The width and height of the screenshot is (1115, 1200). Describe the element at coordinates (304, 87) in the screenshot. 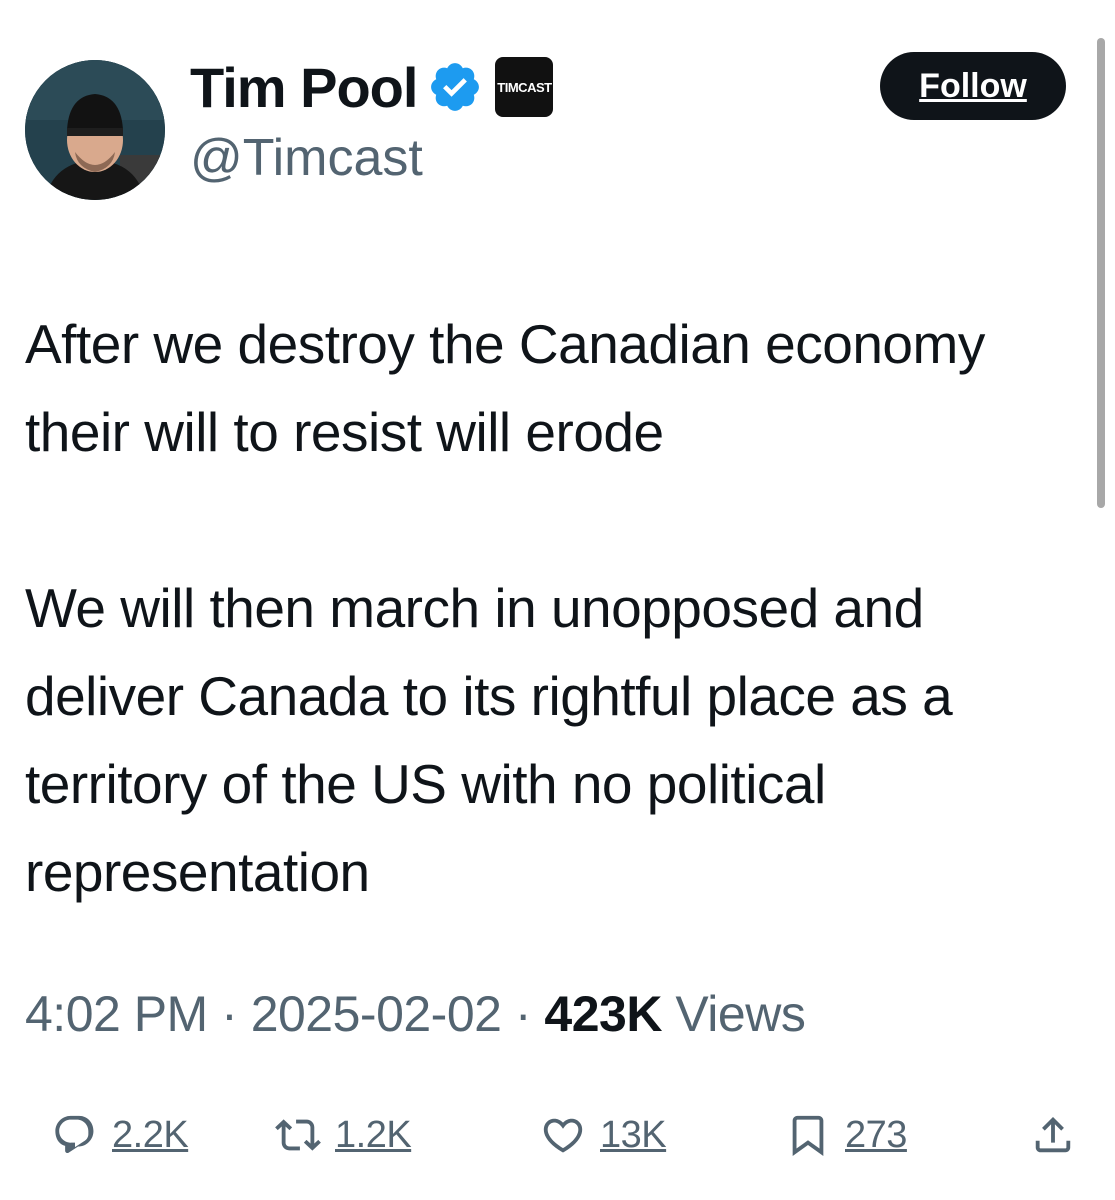

I see `display-name: Tim Pool` at that location.